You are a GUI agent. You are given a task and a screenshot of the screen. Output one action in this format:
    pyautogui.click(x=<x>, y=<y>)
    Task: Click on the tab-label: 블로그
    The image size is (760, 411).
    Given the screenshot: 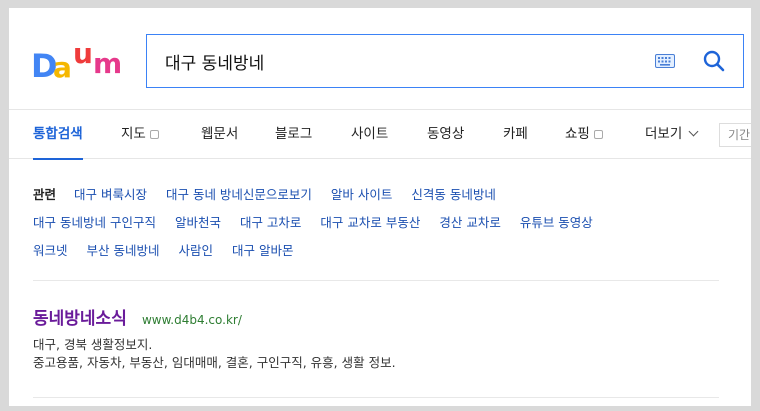 What is the action you would take?
    pyautogui.click(x=294, y=134)
    